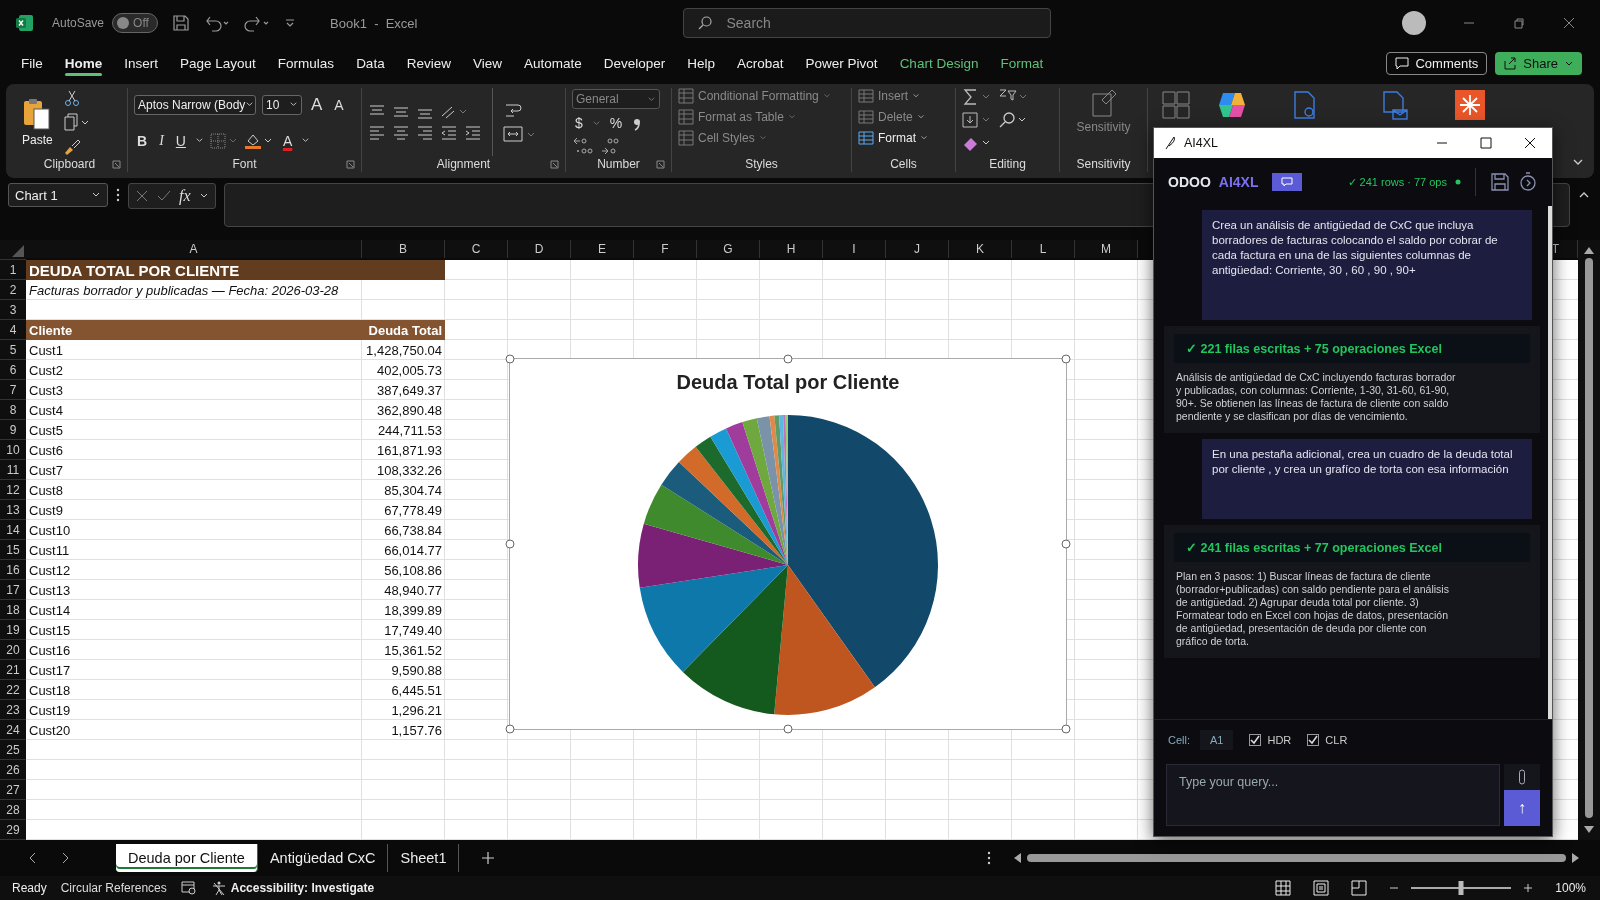  What do you see at coordinates (425, 132) in the screenshot?
I see `align-right-icon` at bounding box center [425, 132].